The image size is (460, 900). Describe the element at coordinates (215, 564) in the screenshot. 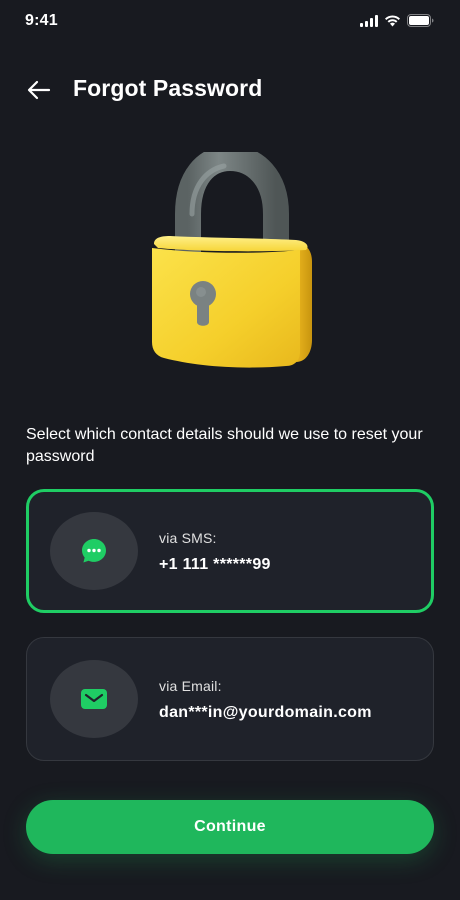

I see `phone-number-value: +1 111 ******99` at that location.